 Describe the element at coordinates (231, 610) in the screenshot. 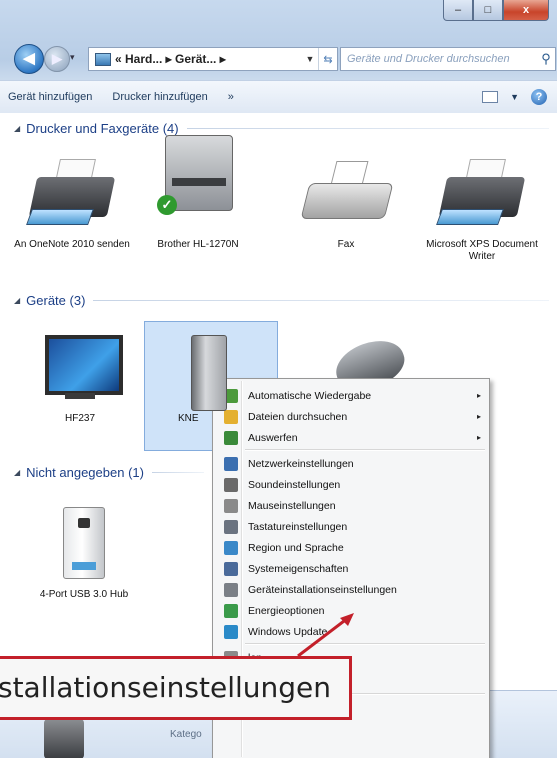

I see `power-icon` at that location.